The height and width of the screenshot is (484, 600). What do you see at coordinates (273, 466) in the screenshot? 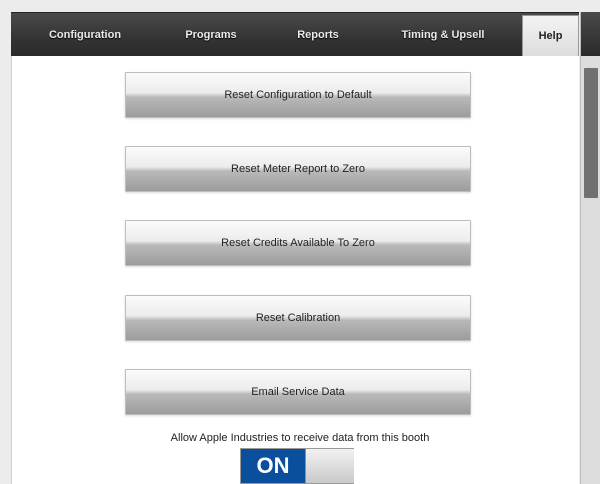
I see `toggle-on-label: ON` at bounding box center [273, 466].